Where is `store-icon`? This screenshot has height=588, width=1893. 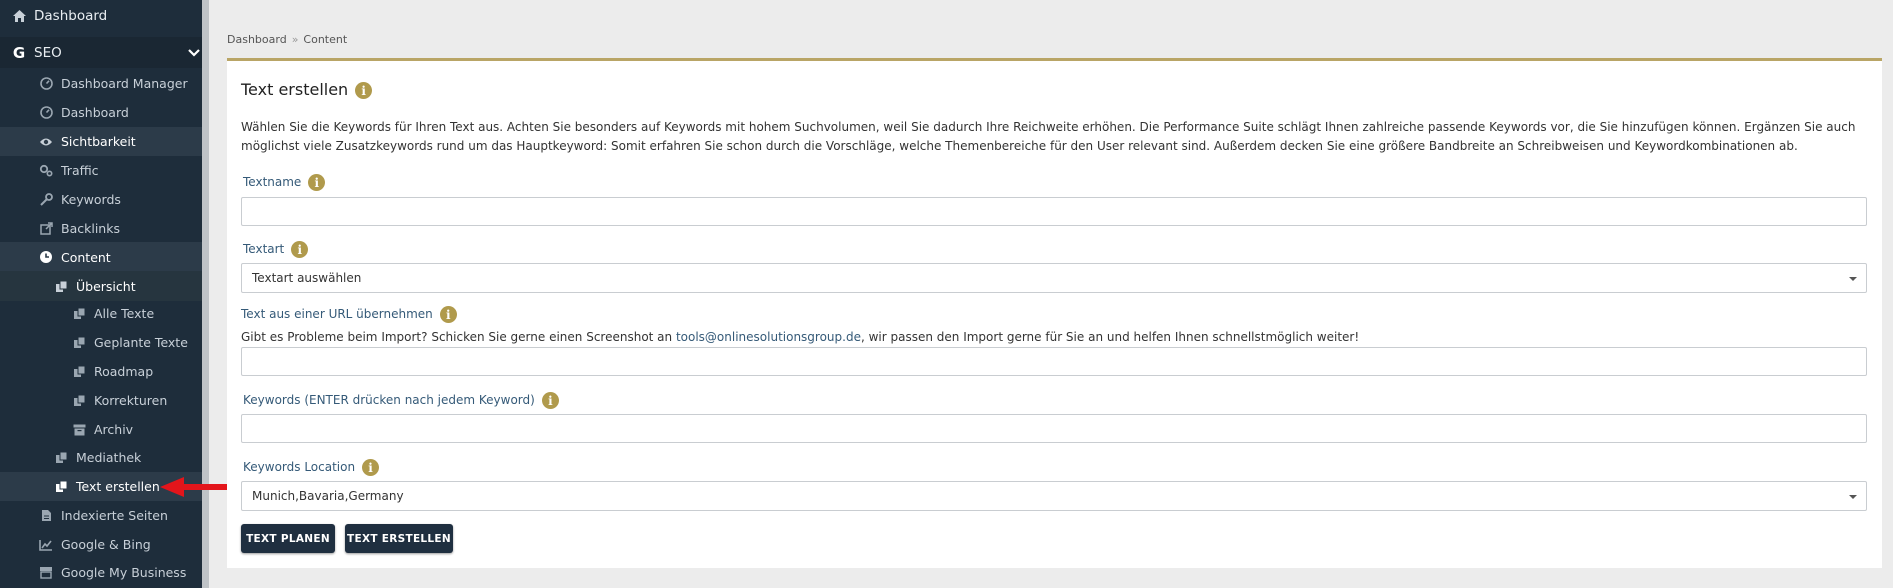
store-icon is located at coordinates (46, 573).